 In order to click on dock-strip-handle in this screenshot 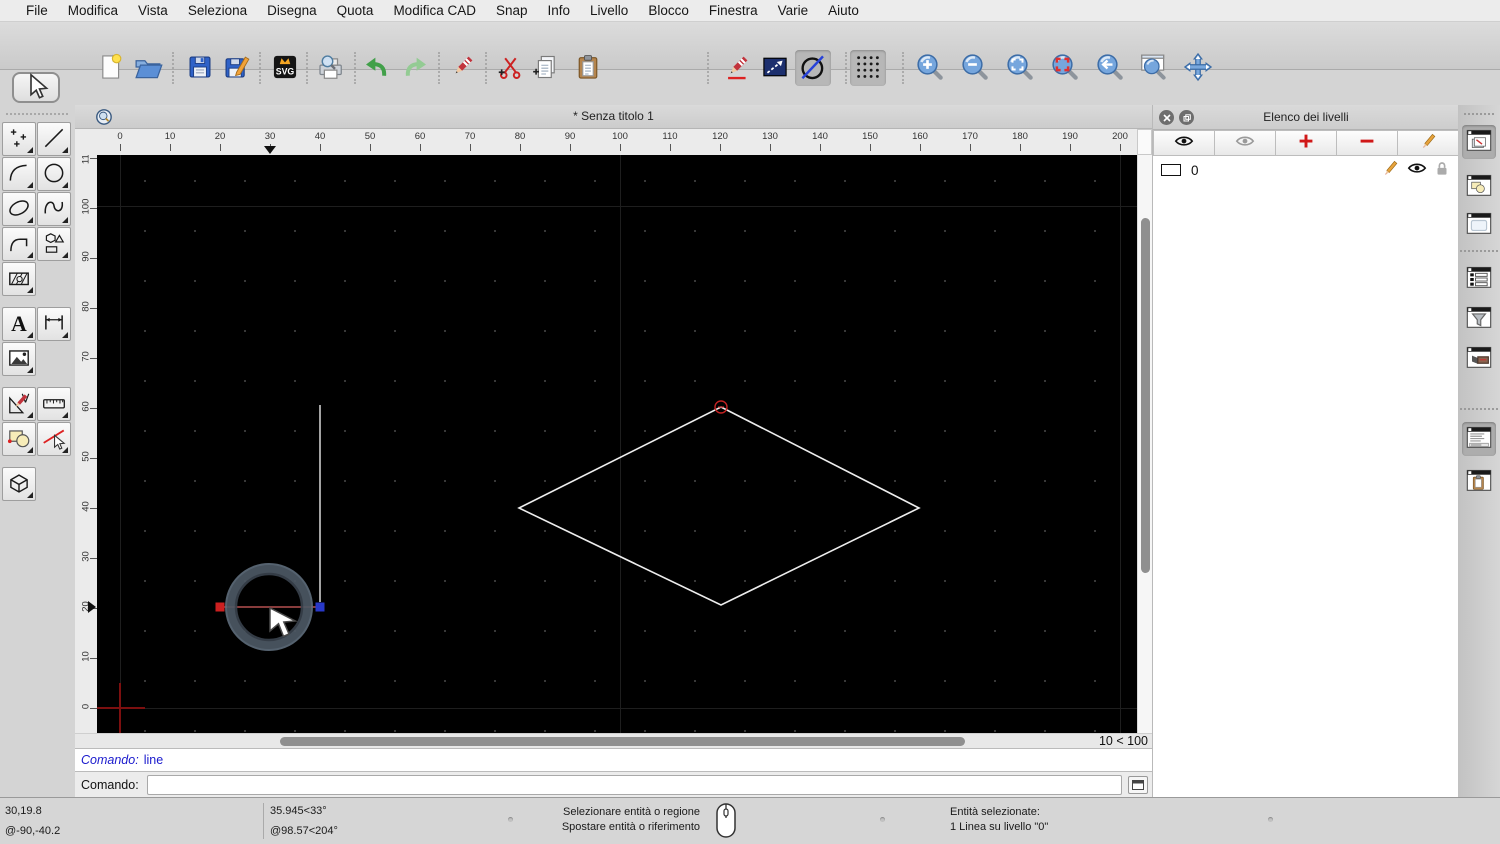, I will do `click(1479, 114)`.